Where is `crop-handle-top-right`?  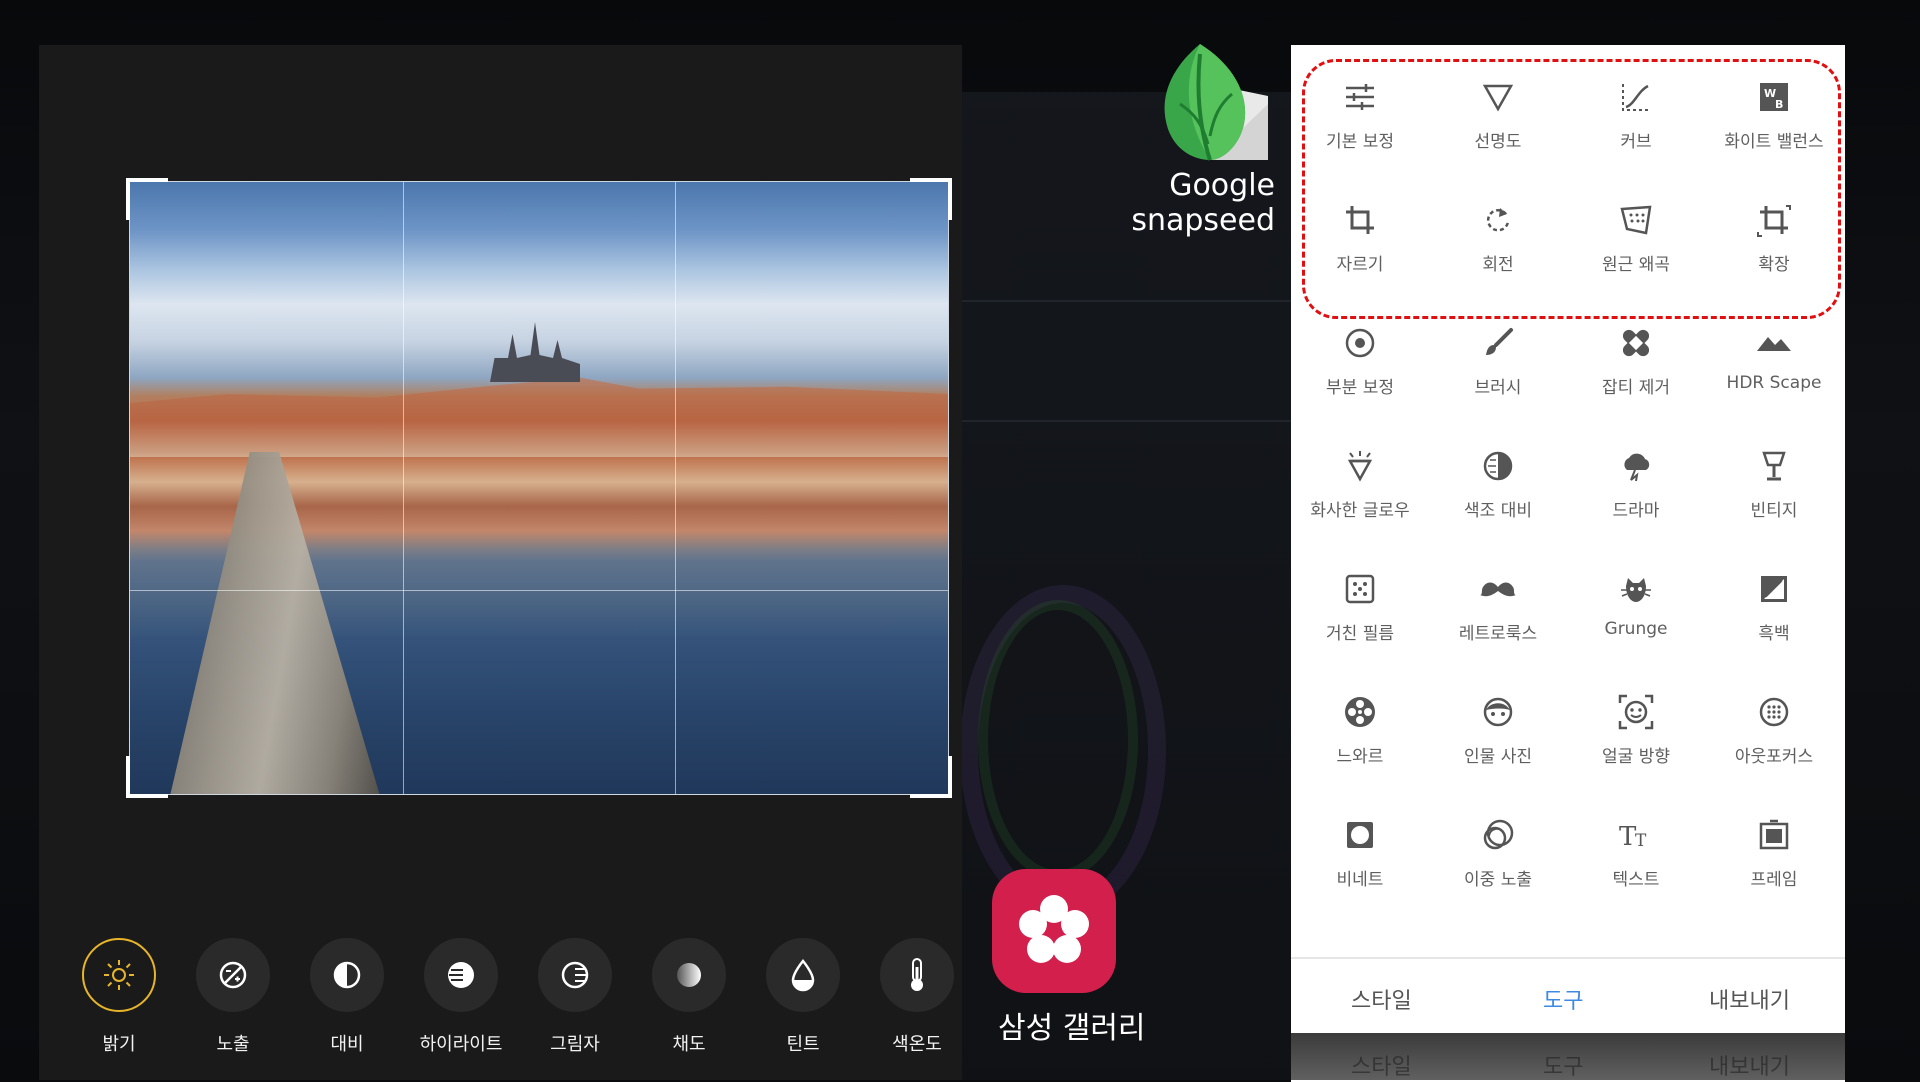
crop-handle-top-right is located at coordinates (931, 199).